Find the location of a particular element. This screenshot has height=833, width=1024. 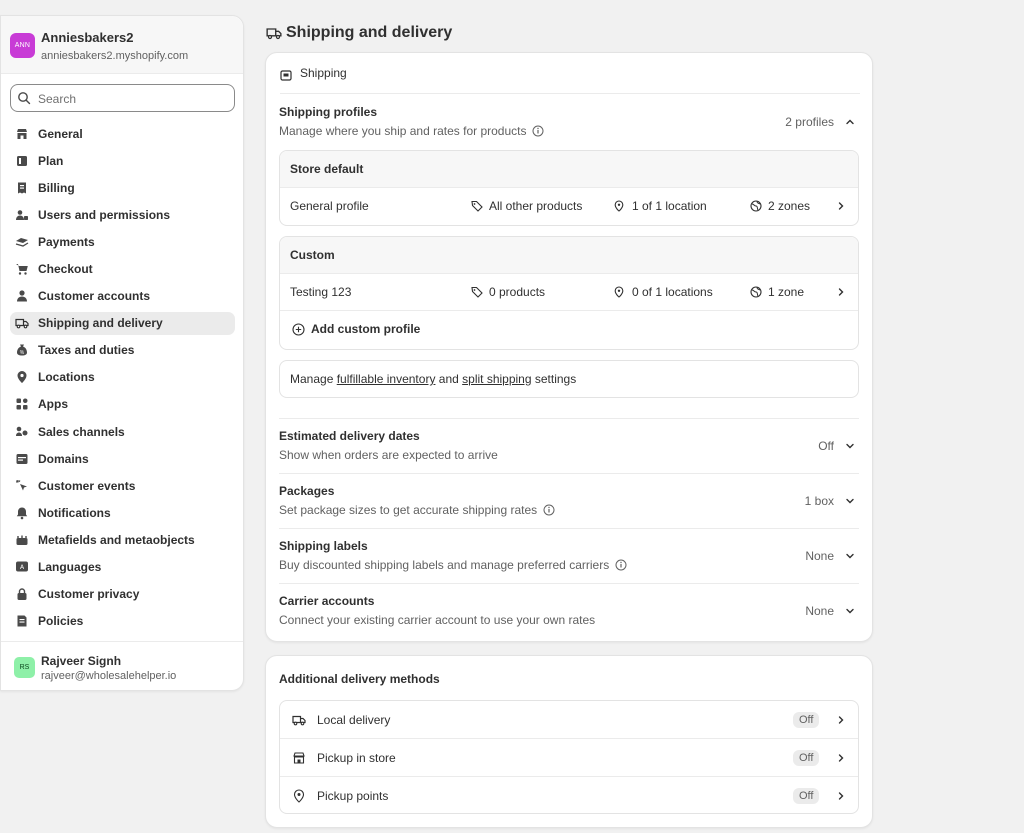

row-value: Off is located at coordinates (826, 446).